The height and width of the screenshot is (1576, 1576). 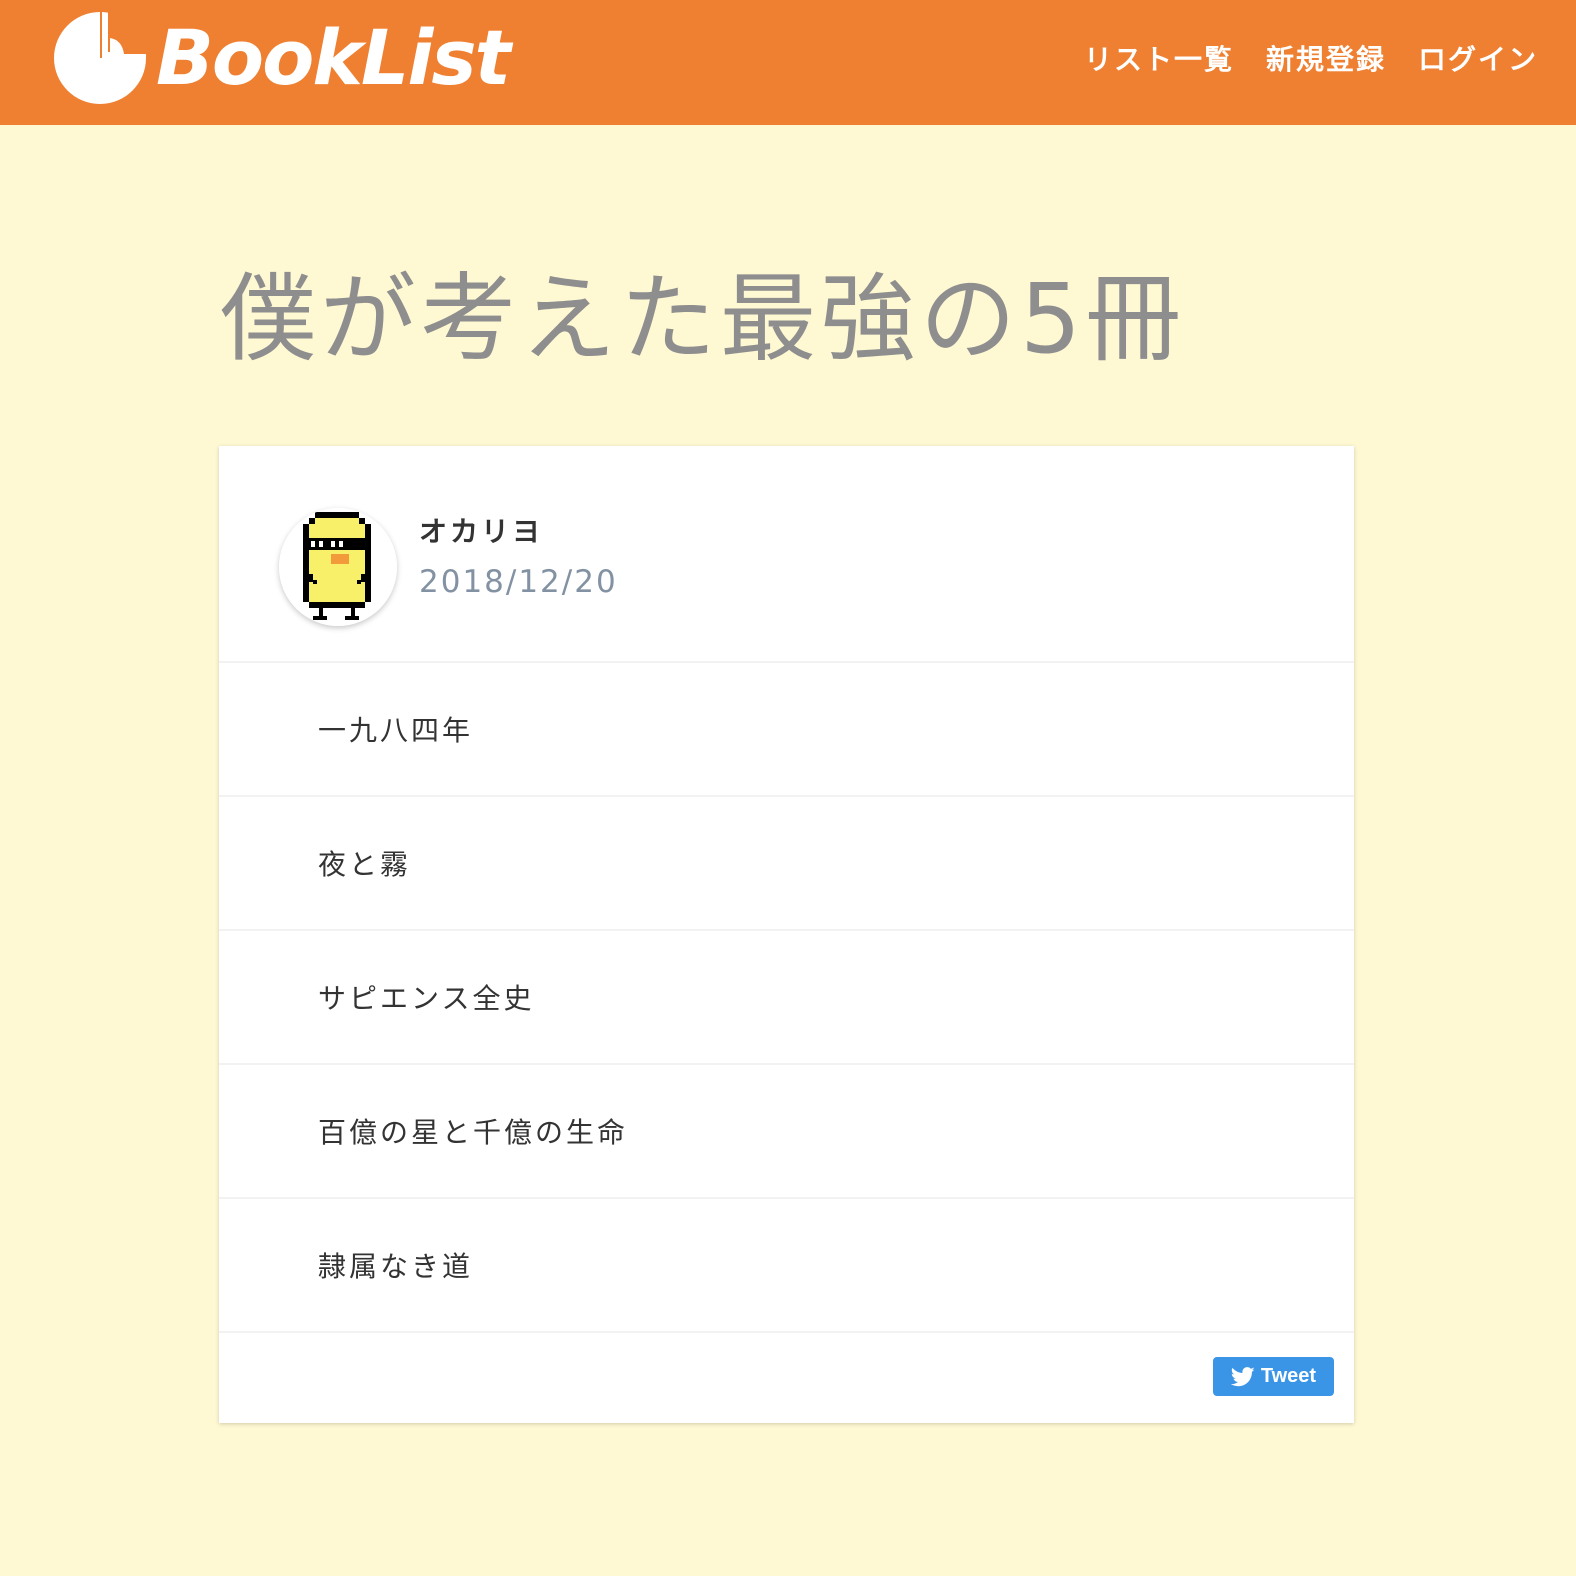 I want to click on site-header: BookList リスト一覧 新規登録 ログイン, so click(x=788, y=62).